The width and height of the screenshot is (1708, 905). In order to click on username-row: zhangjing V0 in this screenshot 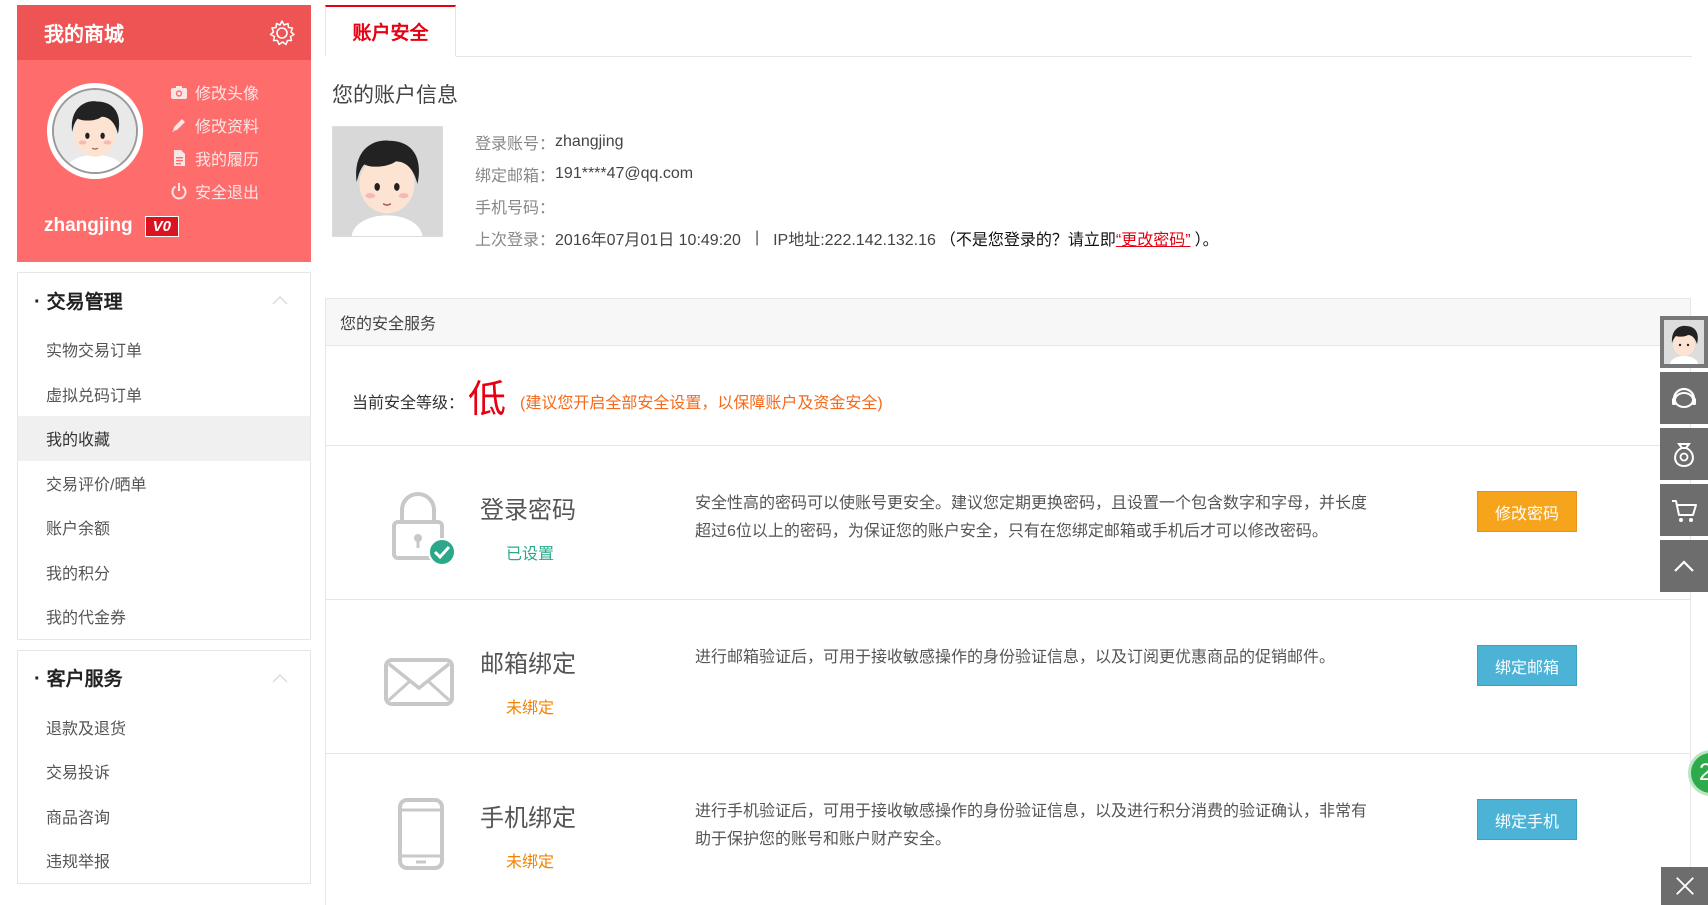, I will do `click(112, 226)`.